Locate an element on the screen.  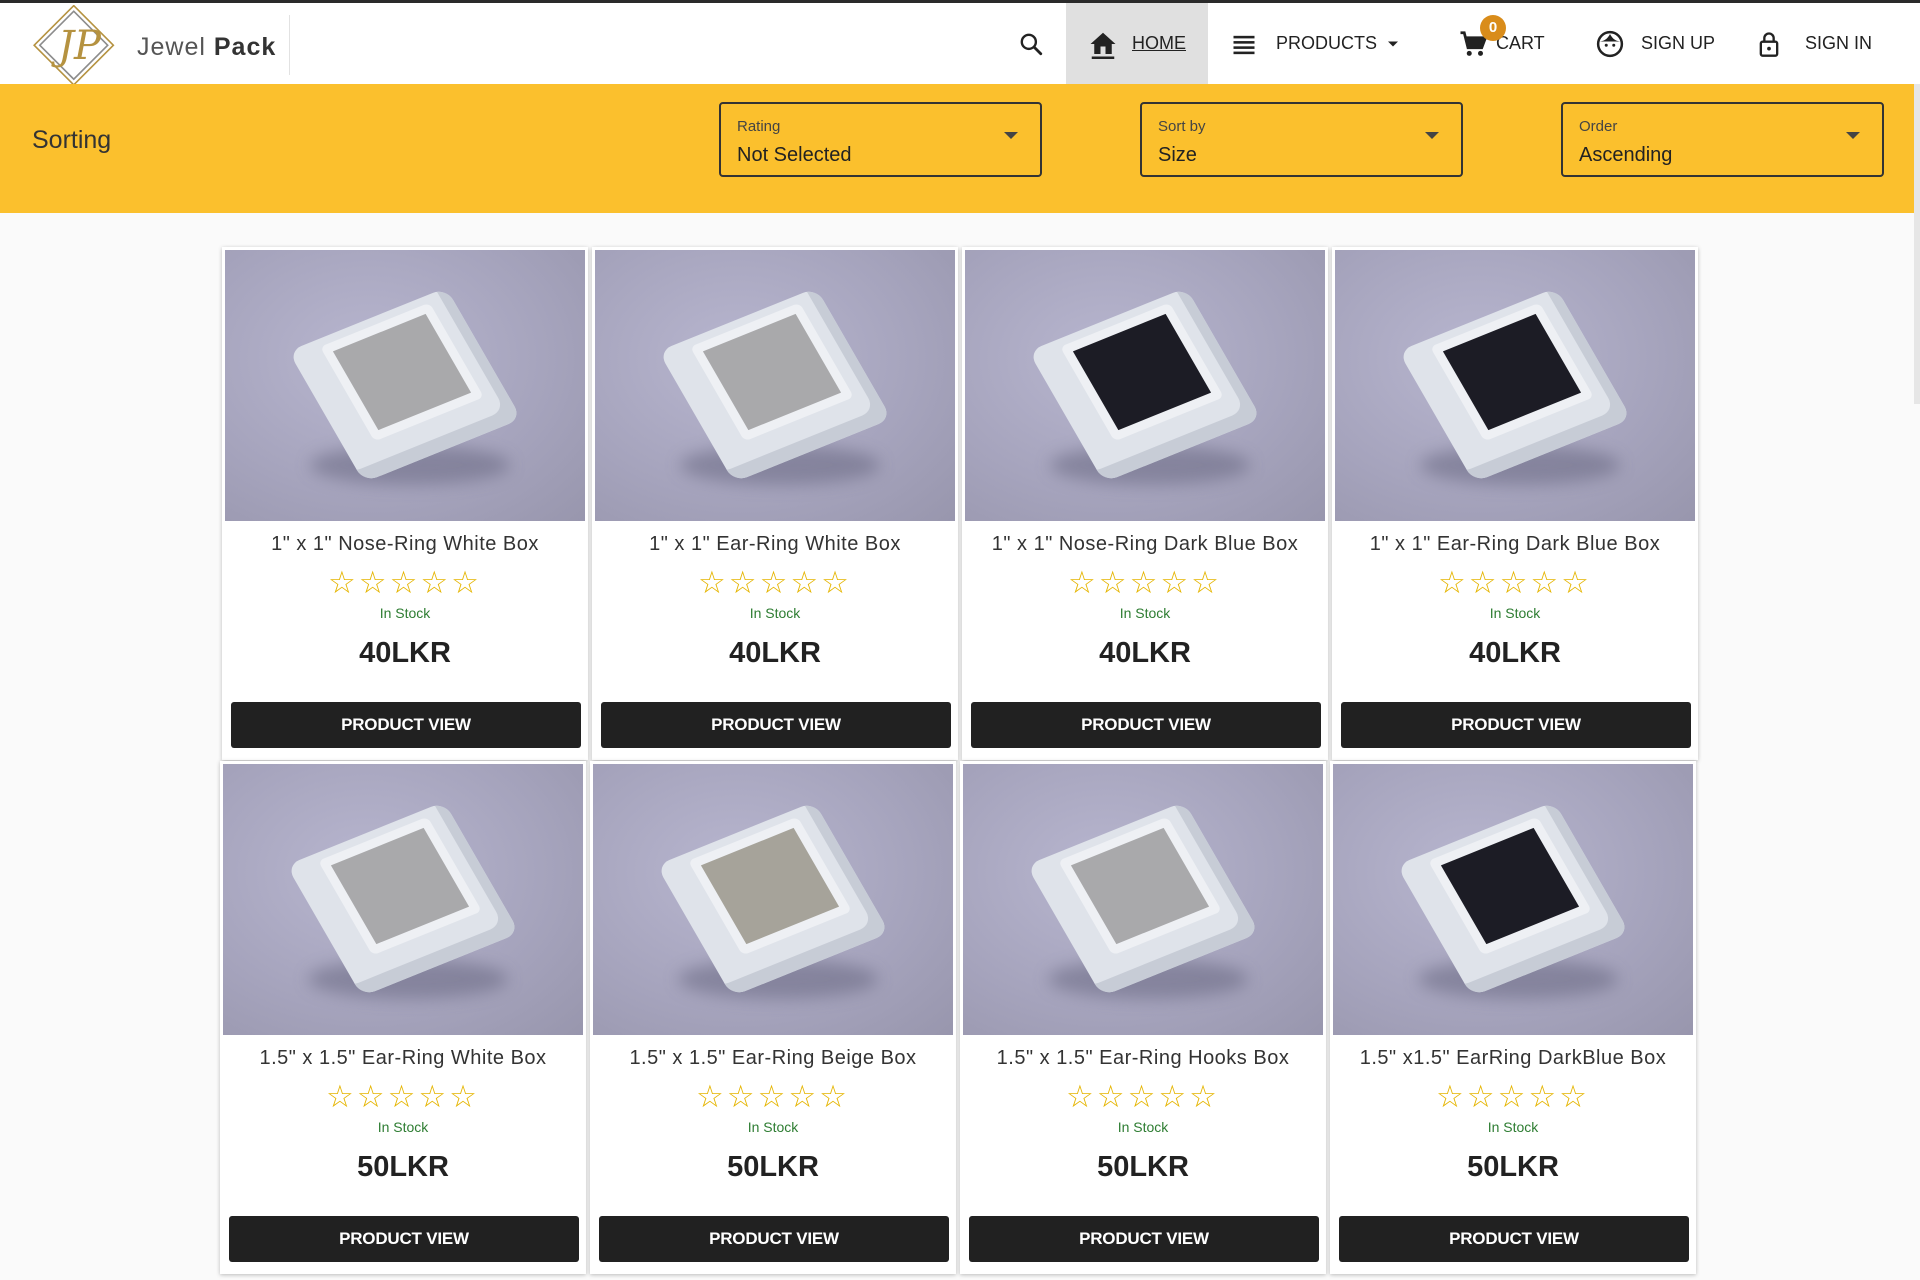
order-select-label: Order is located at coordinates (1598, 126).